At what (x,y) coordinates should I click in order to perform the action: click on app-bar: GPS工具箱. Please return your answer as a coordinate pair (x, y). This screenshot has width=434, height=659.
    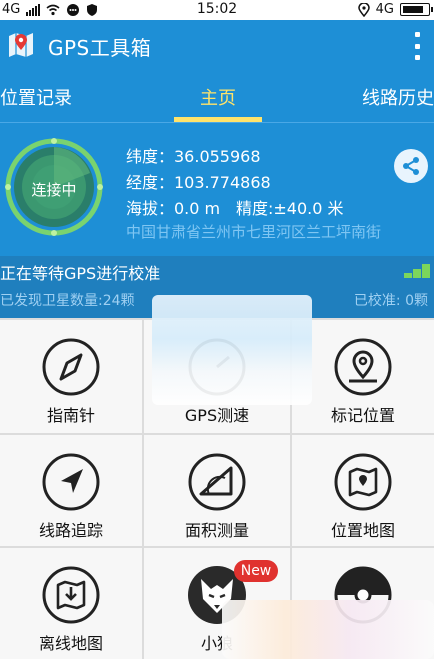
    Looking at the image, I should click on (217, 45).